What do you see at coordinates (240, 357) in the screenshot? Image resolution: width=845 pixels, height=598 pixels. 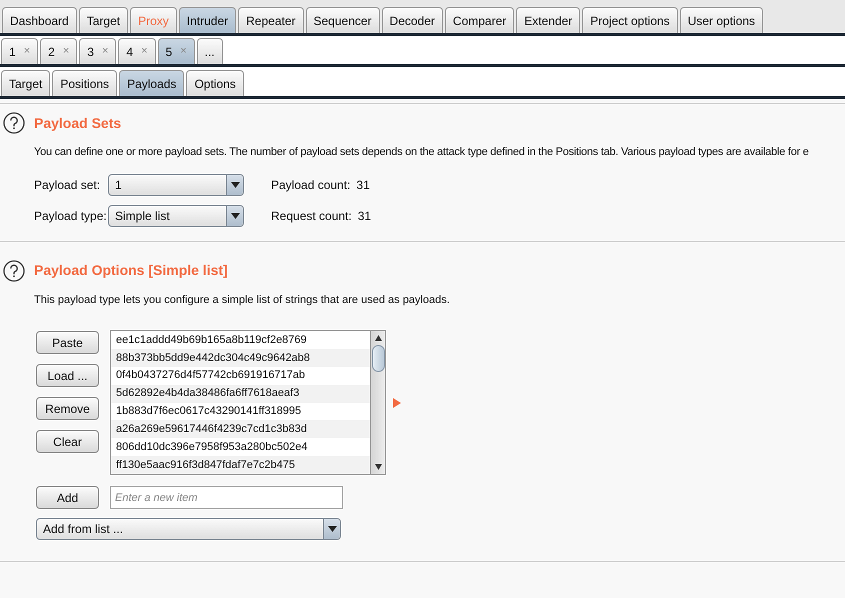 I see `payload-item: 88b373bb5dd9e442dc304c49c9642ab8` at bounding box center [240, 357].